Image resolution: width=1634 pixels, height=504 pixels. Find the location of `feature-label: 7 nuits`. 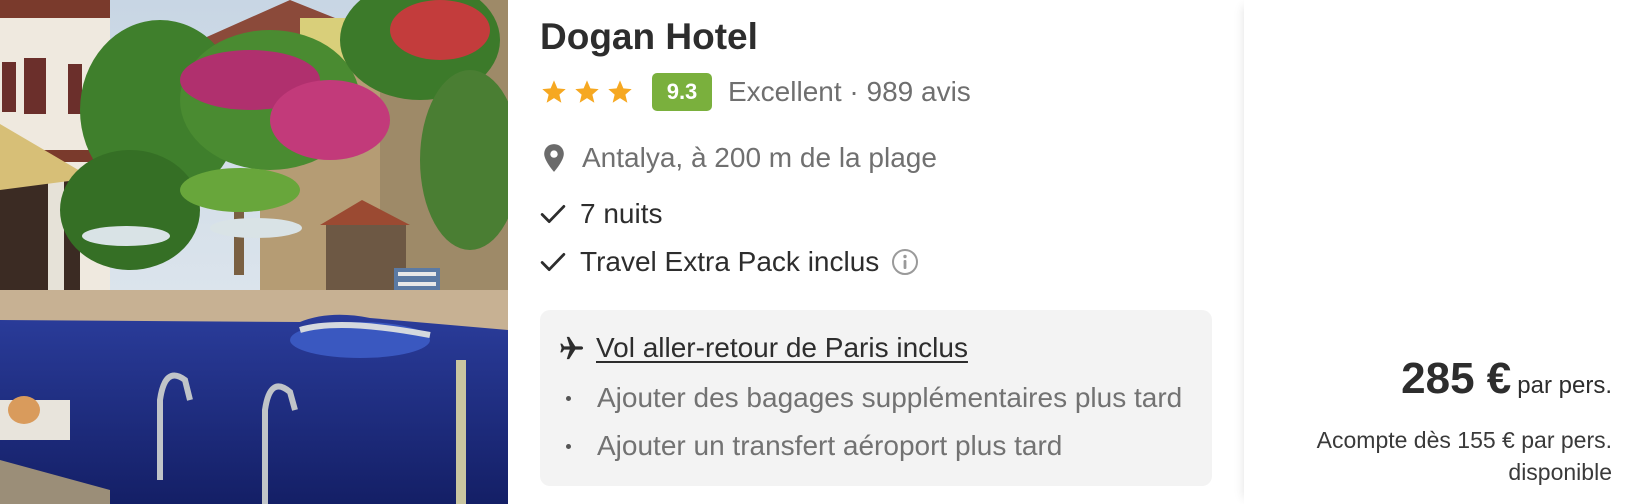

feature-label: 7 nuits is located at coordinates (621, 213).